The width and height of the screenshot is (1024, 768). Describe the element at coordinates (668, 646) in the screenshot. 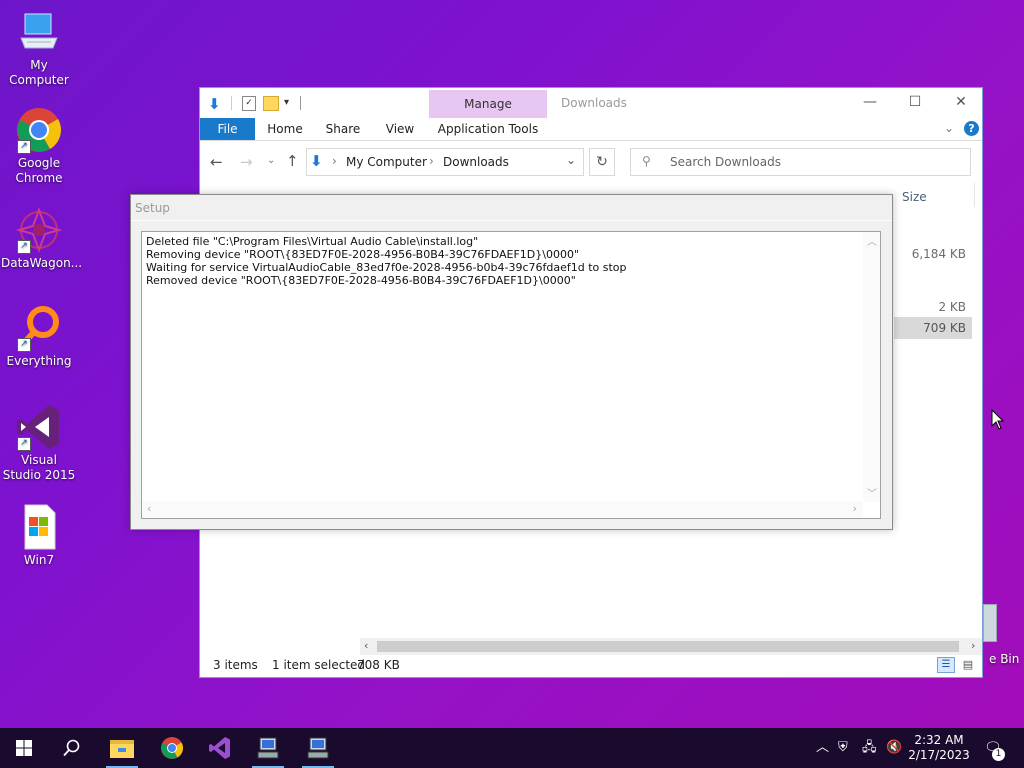

I see `scrollbar-thumb` at that location.